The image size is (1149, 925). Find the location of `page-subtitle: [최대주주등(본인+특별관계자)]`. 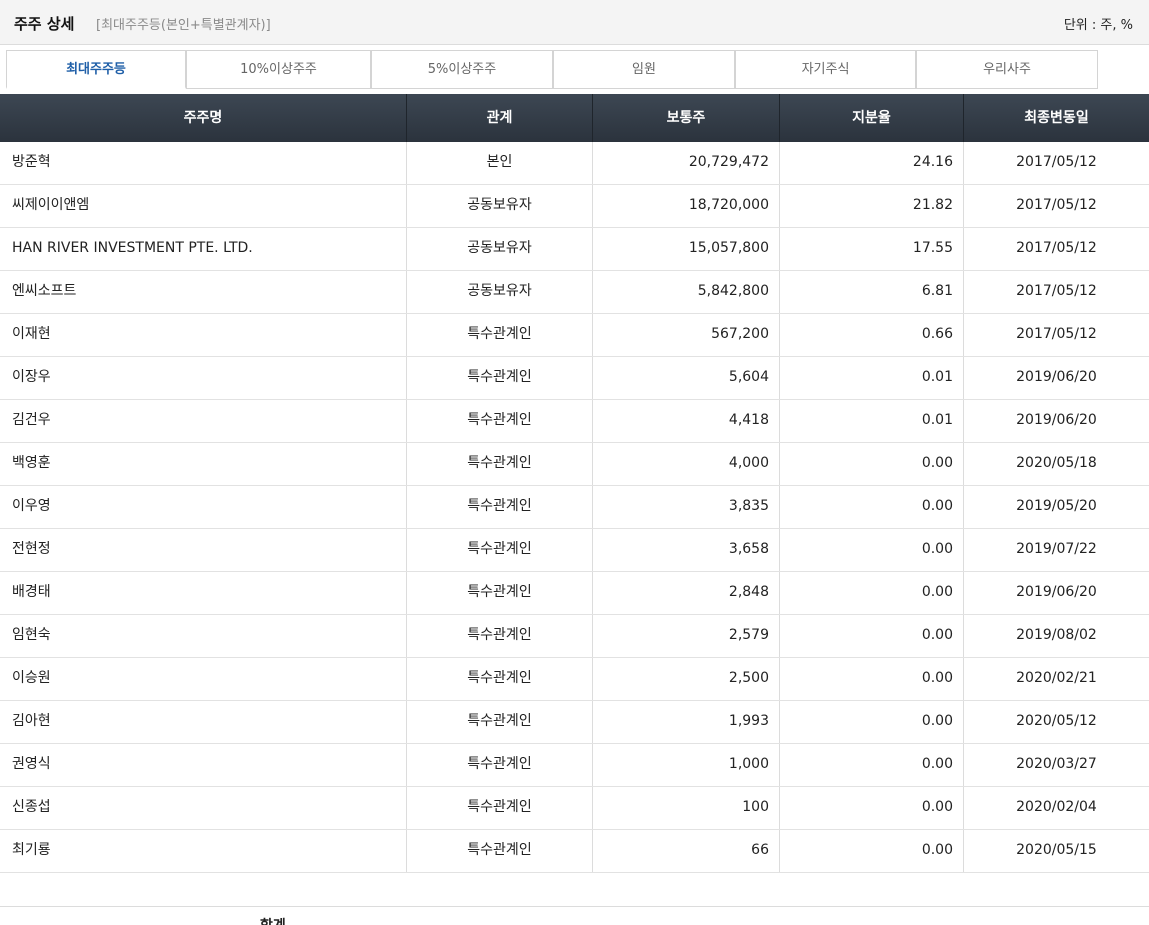

page-subtitle: [최대주주등(본인+특별관계자)] is located at coordinates (183, 25).